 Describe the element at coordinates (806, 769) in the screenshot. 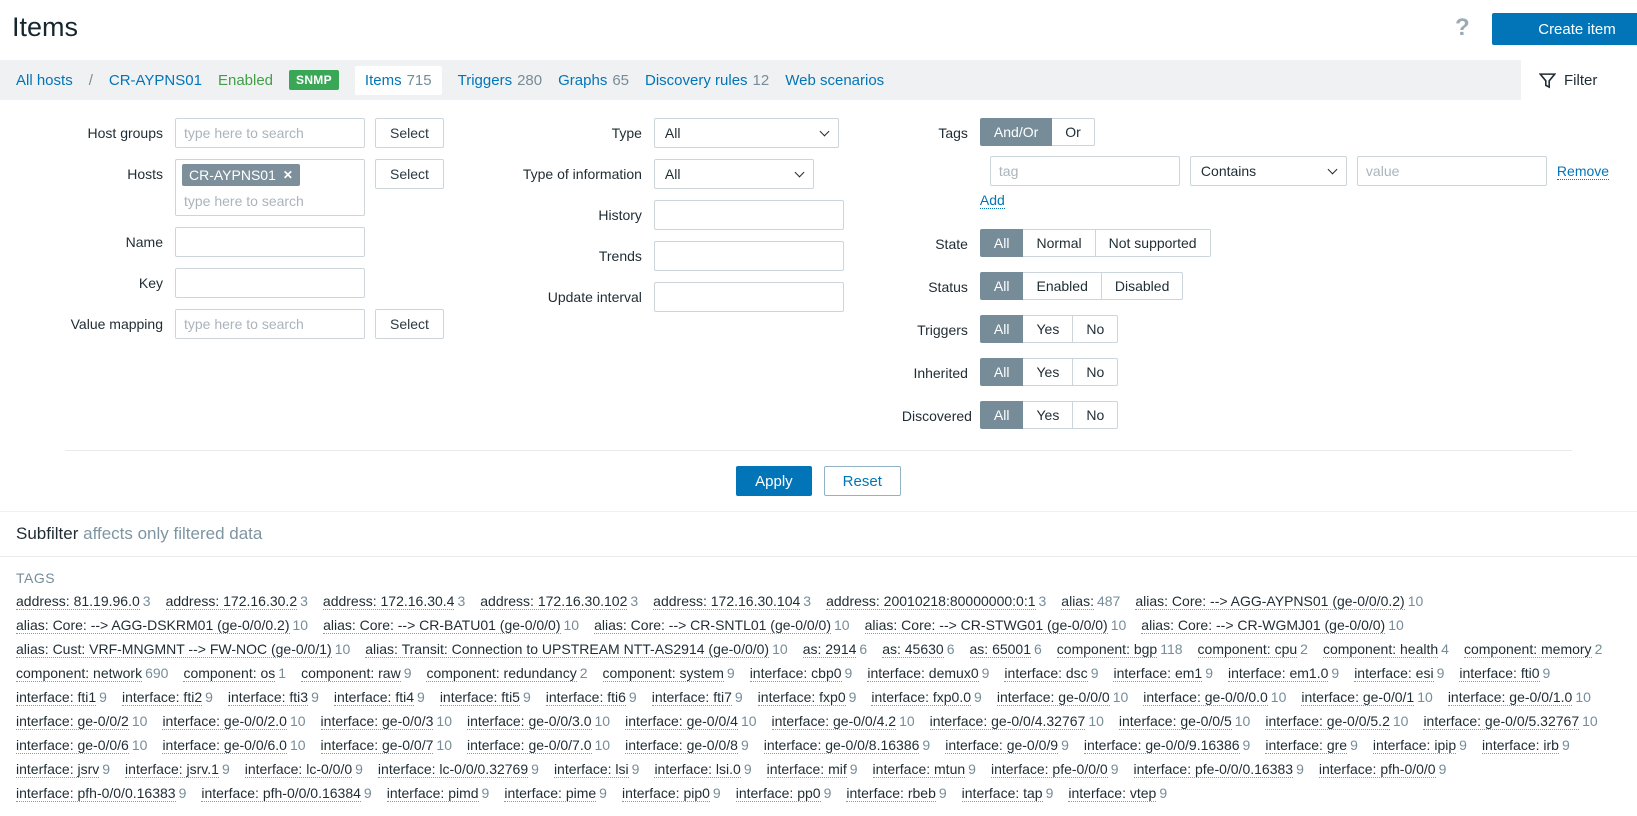

I see `subfilter-tag-link: interface: mif` at that location.